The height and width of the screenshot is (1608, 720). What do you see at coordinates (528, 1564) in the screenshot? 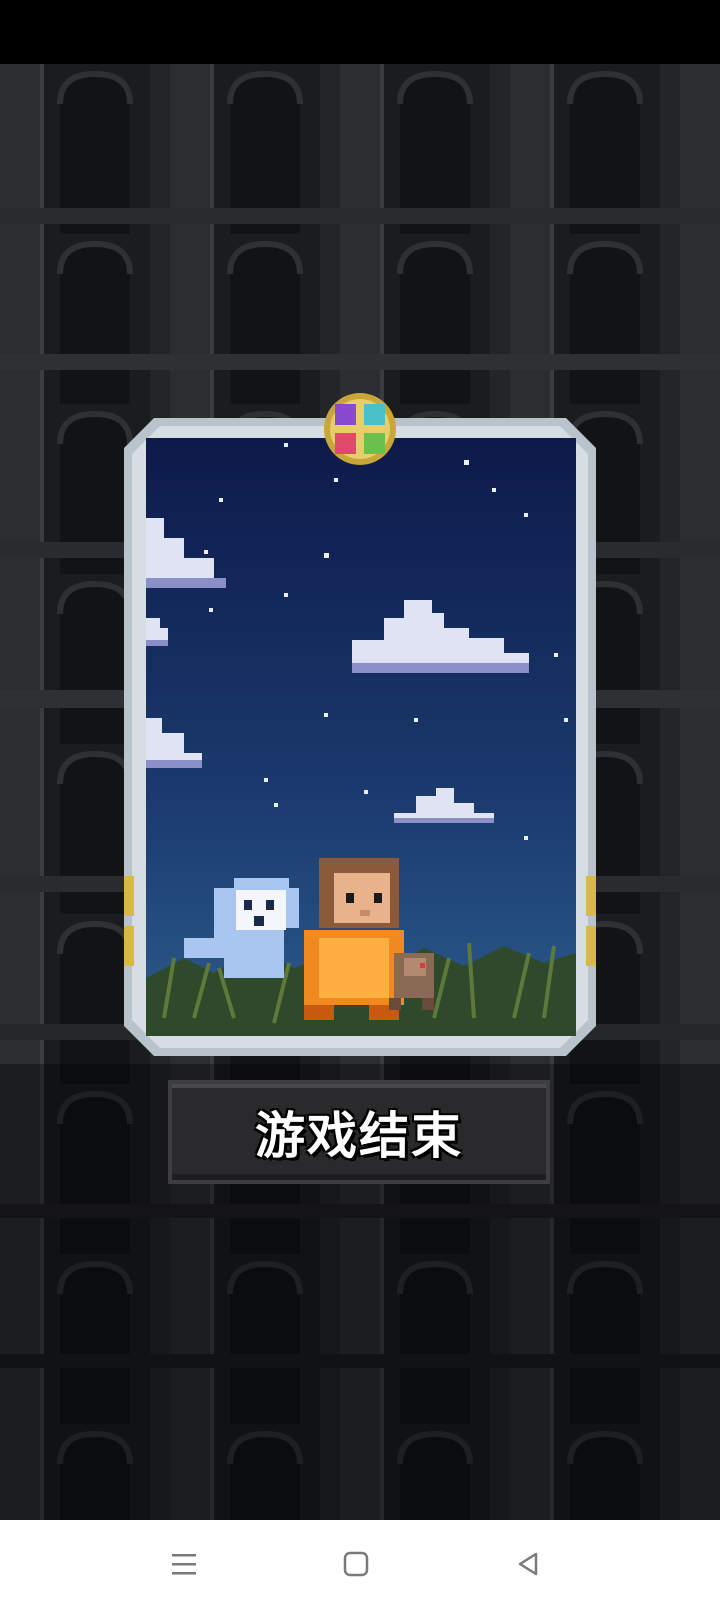
I see `back-icon` at bounding box center [528, 1564].